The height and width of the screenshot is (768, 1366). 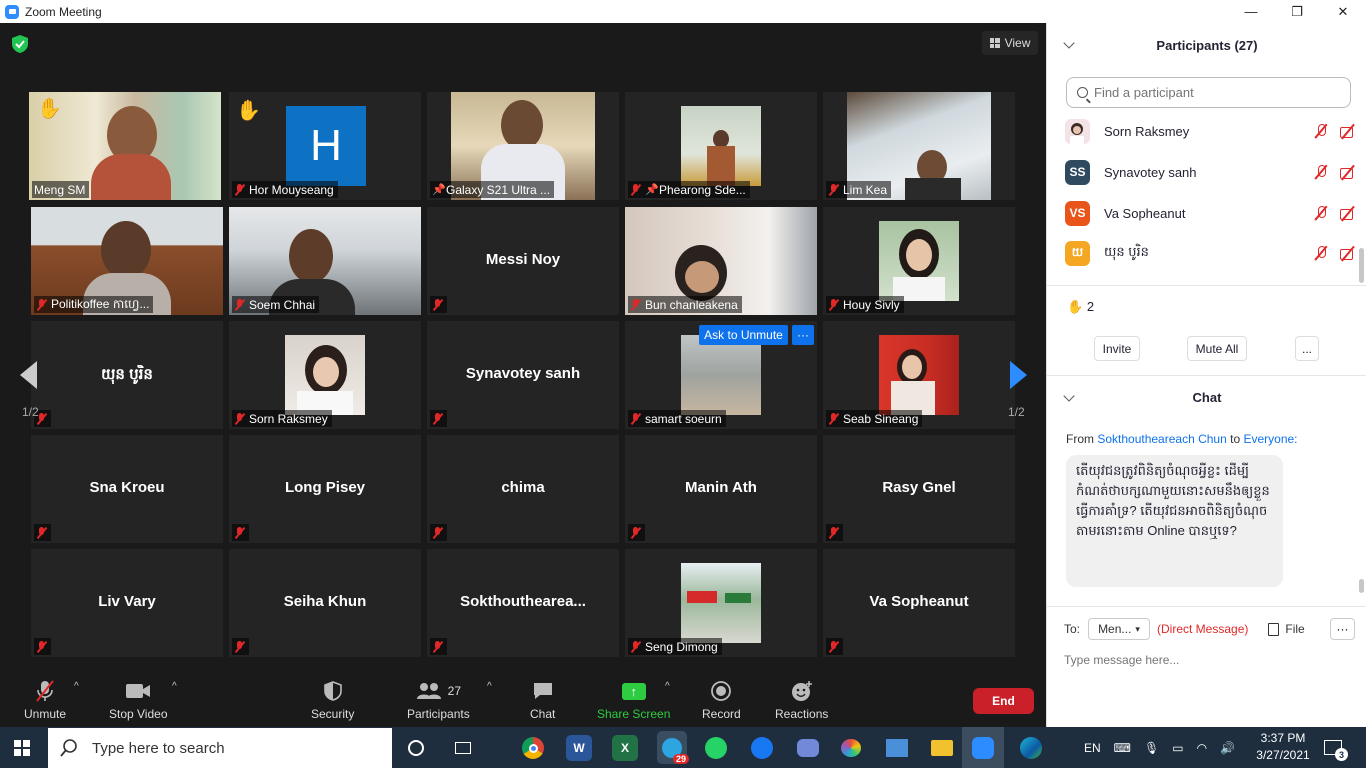 What do you see at coordinates (1031, 748) in the screenshot?
I see `edge-icon` at bounding box center [1031, 748].